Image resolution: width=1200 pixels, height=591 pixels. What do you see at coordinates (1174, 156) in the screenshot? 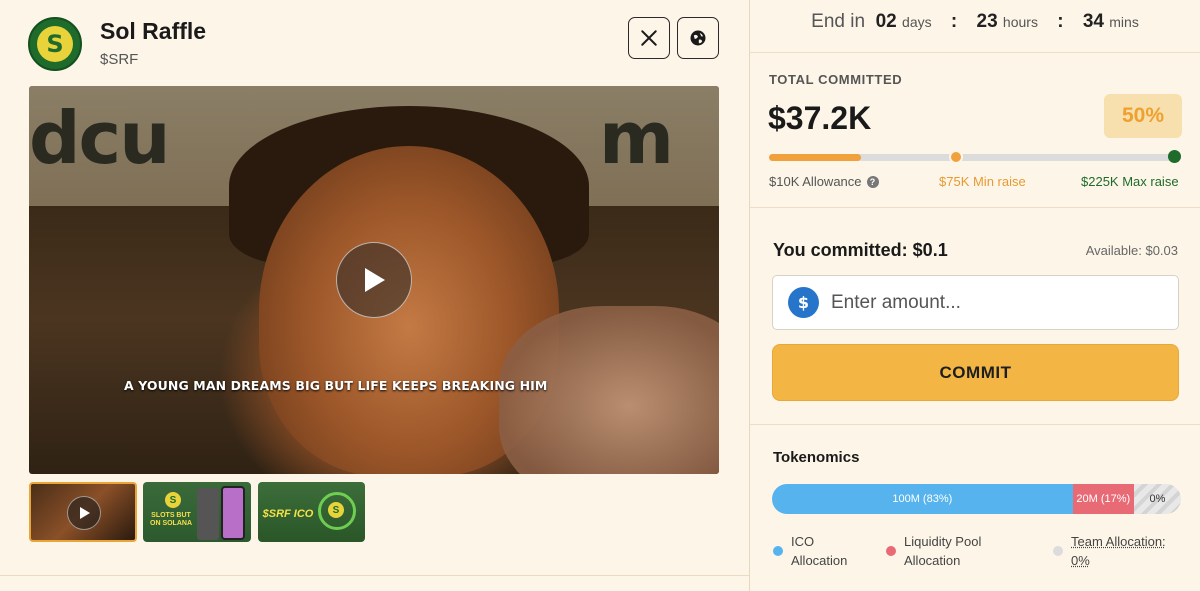
I see `max-raise-marker` at bounding box center [1174, 156].